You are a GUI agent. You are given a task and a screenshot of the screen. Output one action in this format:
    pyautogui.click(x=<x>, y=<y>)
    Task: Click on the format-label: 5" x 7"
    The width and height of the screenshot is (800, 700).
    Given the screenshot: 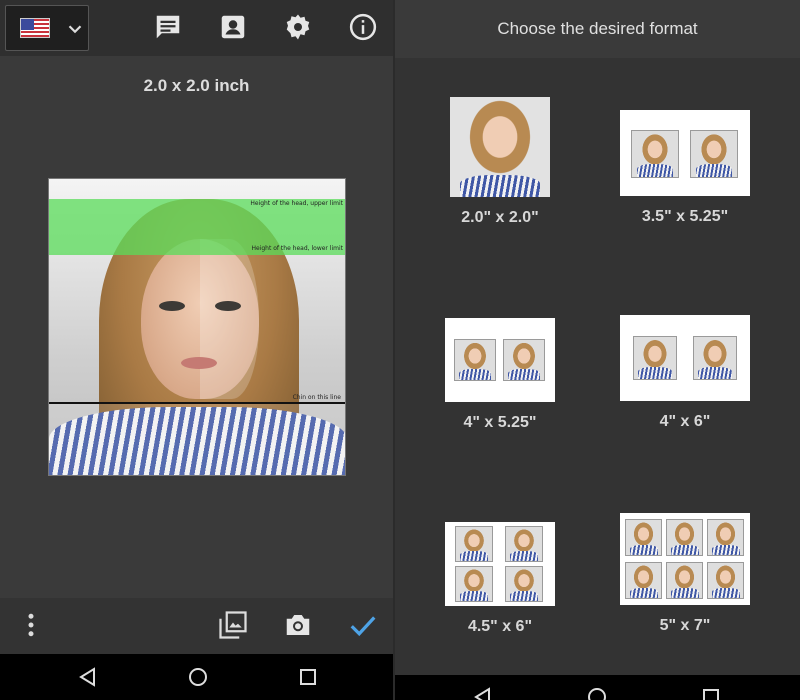 What is the action you would take?
    pyautogui.click(x=685, y=625)
    